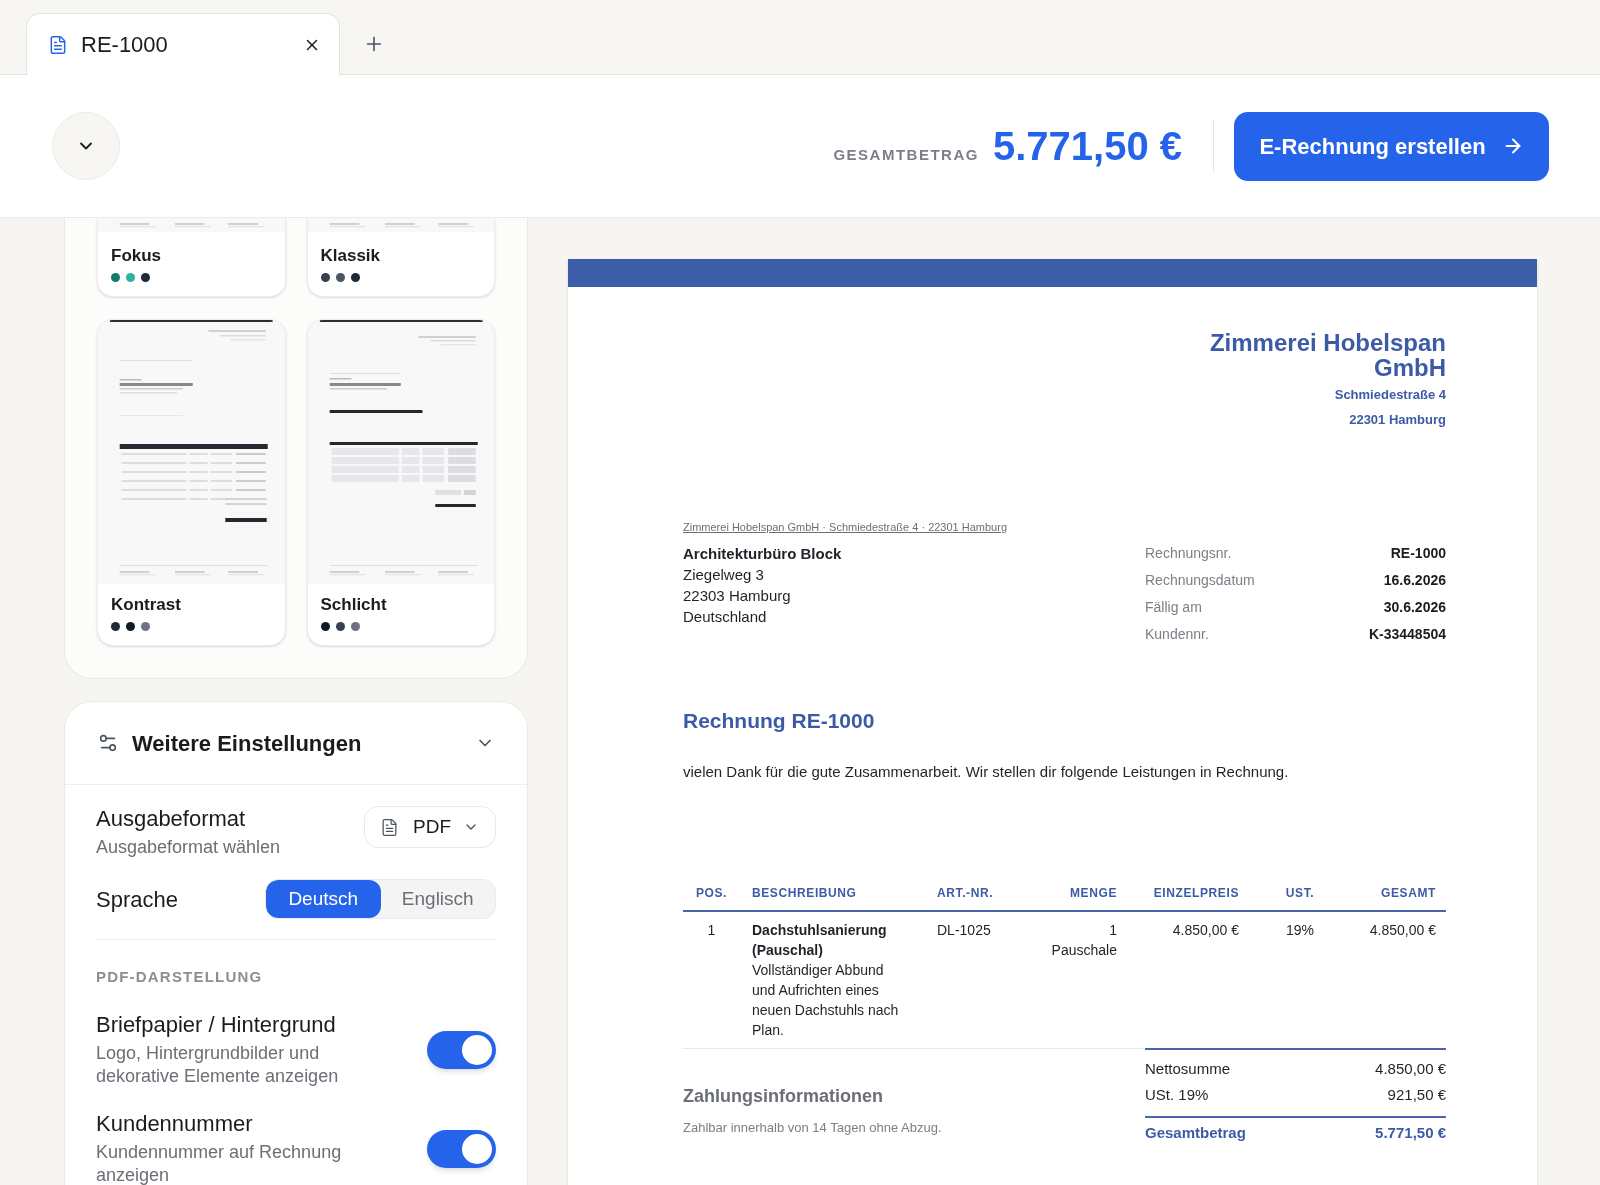  I want to click on format-dropdown: PDF, so click(430, 827).